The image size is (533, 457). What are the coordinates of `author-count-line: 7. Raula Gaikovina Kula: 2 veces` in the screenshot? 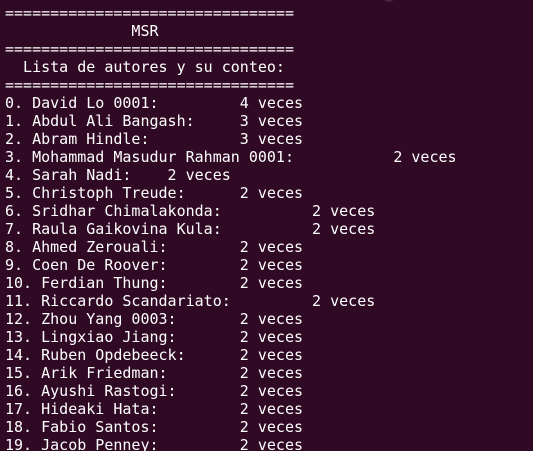 It's located at (190, 229).